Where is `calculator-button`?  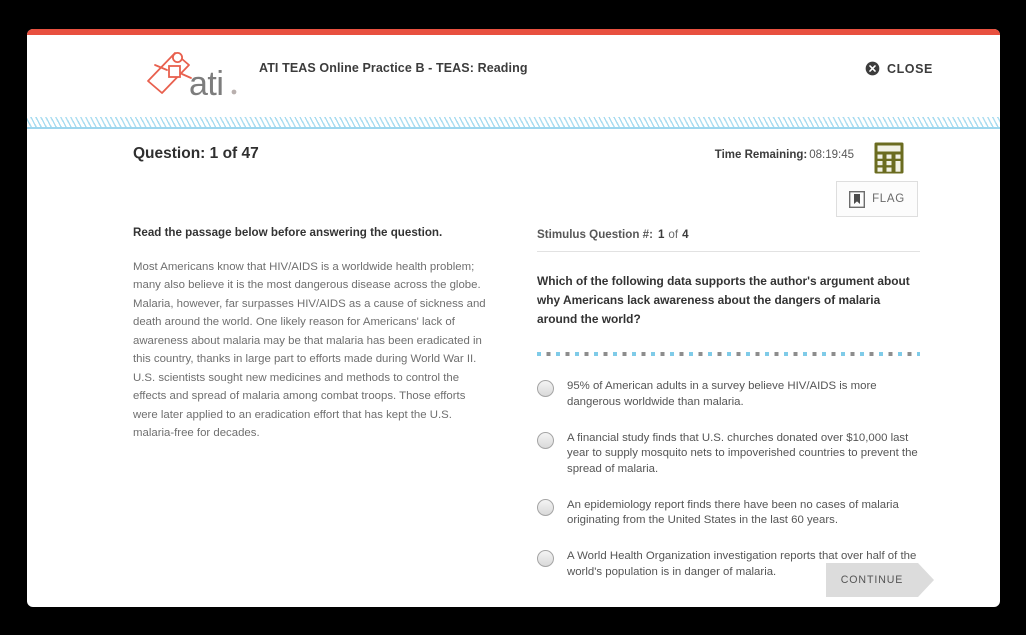
calculator-button is located at coordinates (889, 158).